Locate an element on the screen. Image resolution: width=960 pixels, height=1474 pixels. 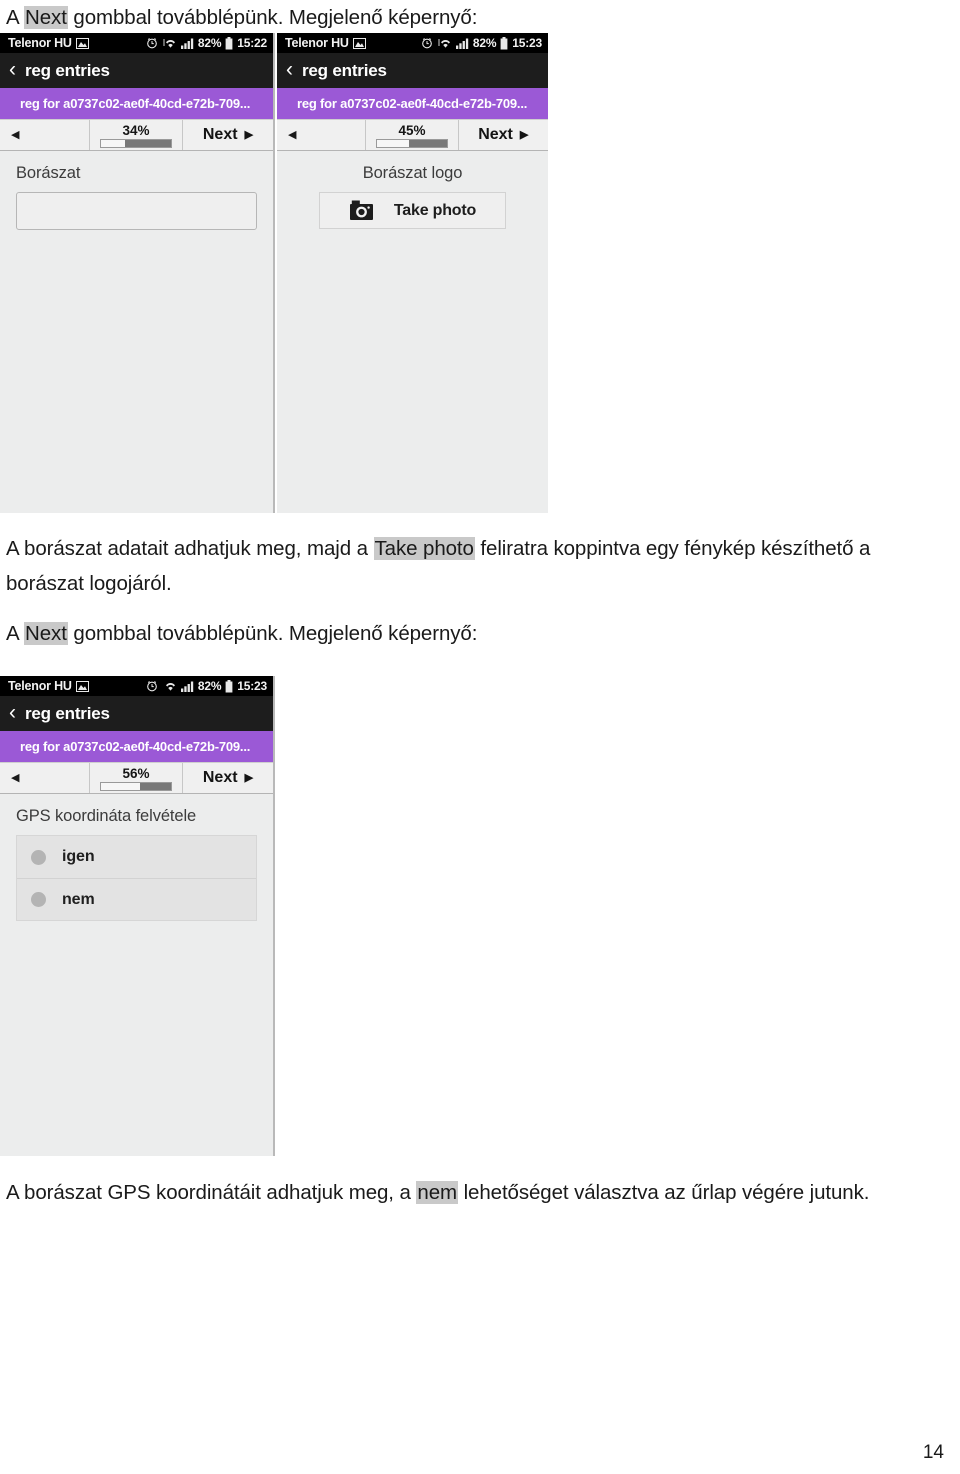
text-run: A borászat adatait adhatjuk meg, majd a is located at coordinates (190, 548).